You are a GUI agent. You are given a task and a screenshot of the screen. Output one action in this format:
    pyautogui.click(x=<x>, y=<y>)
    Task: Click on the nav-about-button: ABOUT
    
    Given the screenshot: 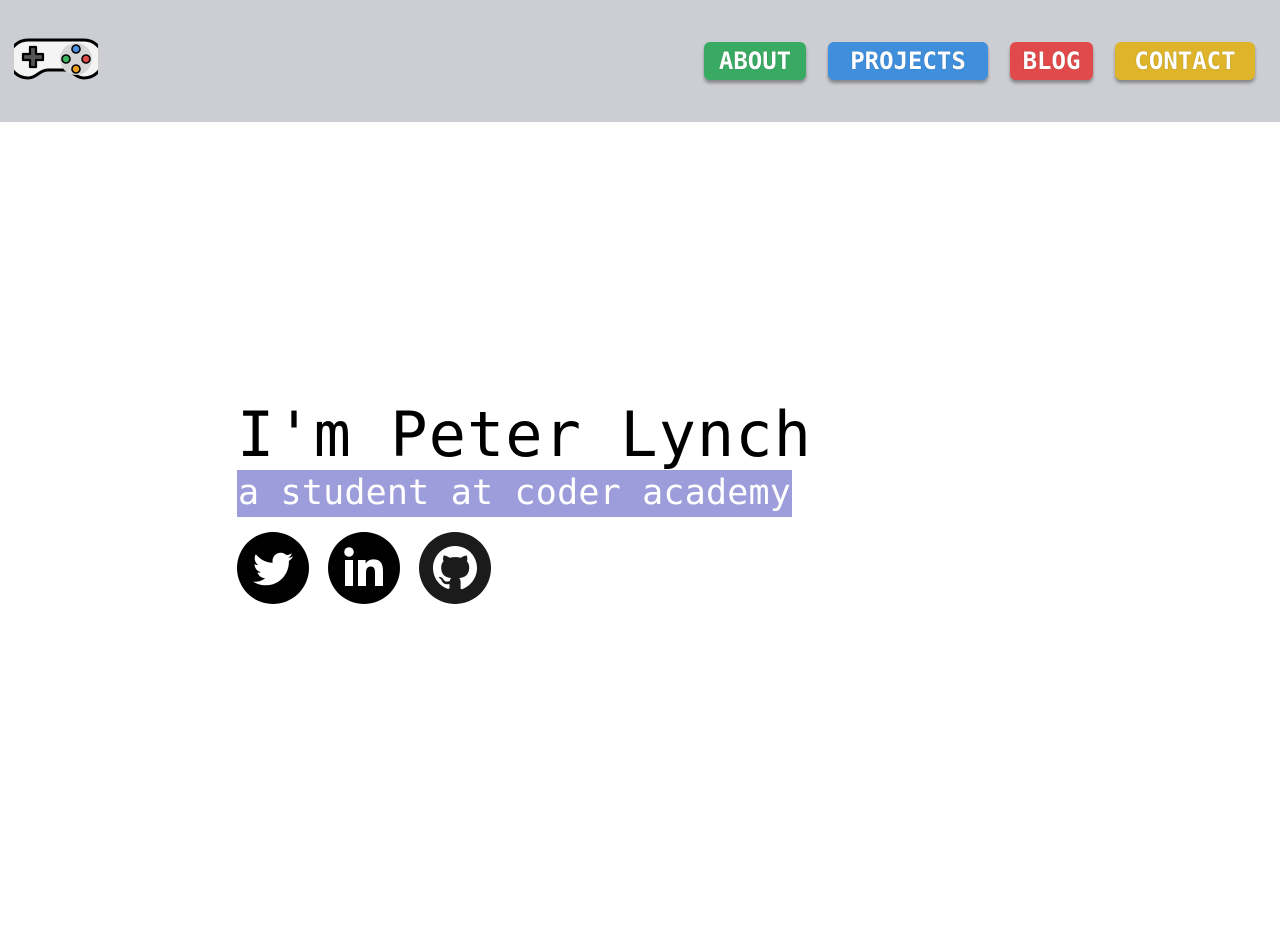 What is the action you would take?
    pyautogui.click(x=755, y=61)
    